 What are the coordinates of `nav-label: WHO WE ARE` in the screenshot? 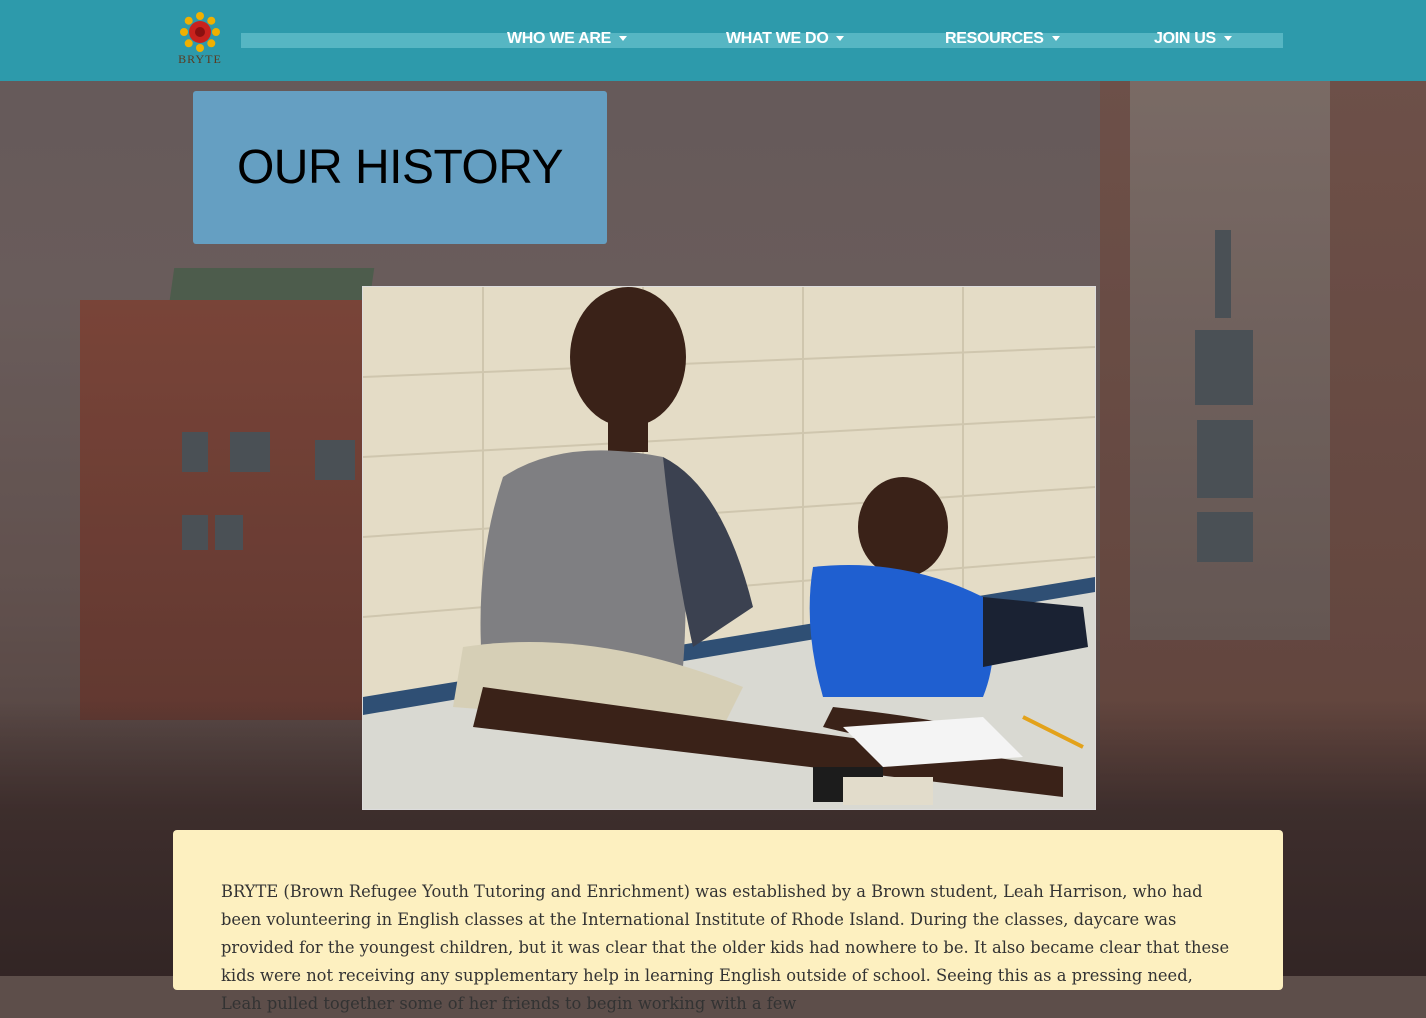 It's located at (559, 38).